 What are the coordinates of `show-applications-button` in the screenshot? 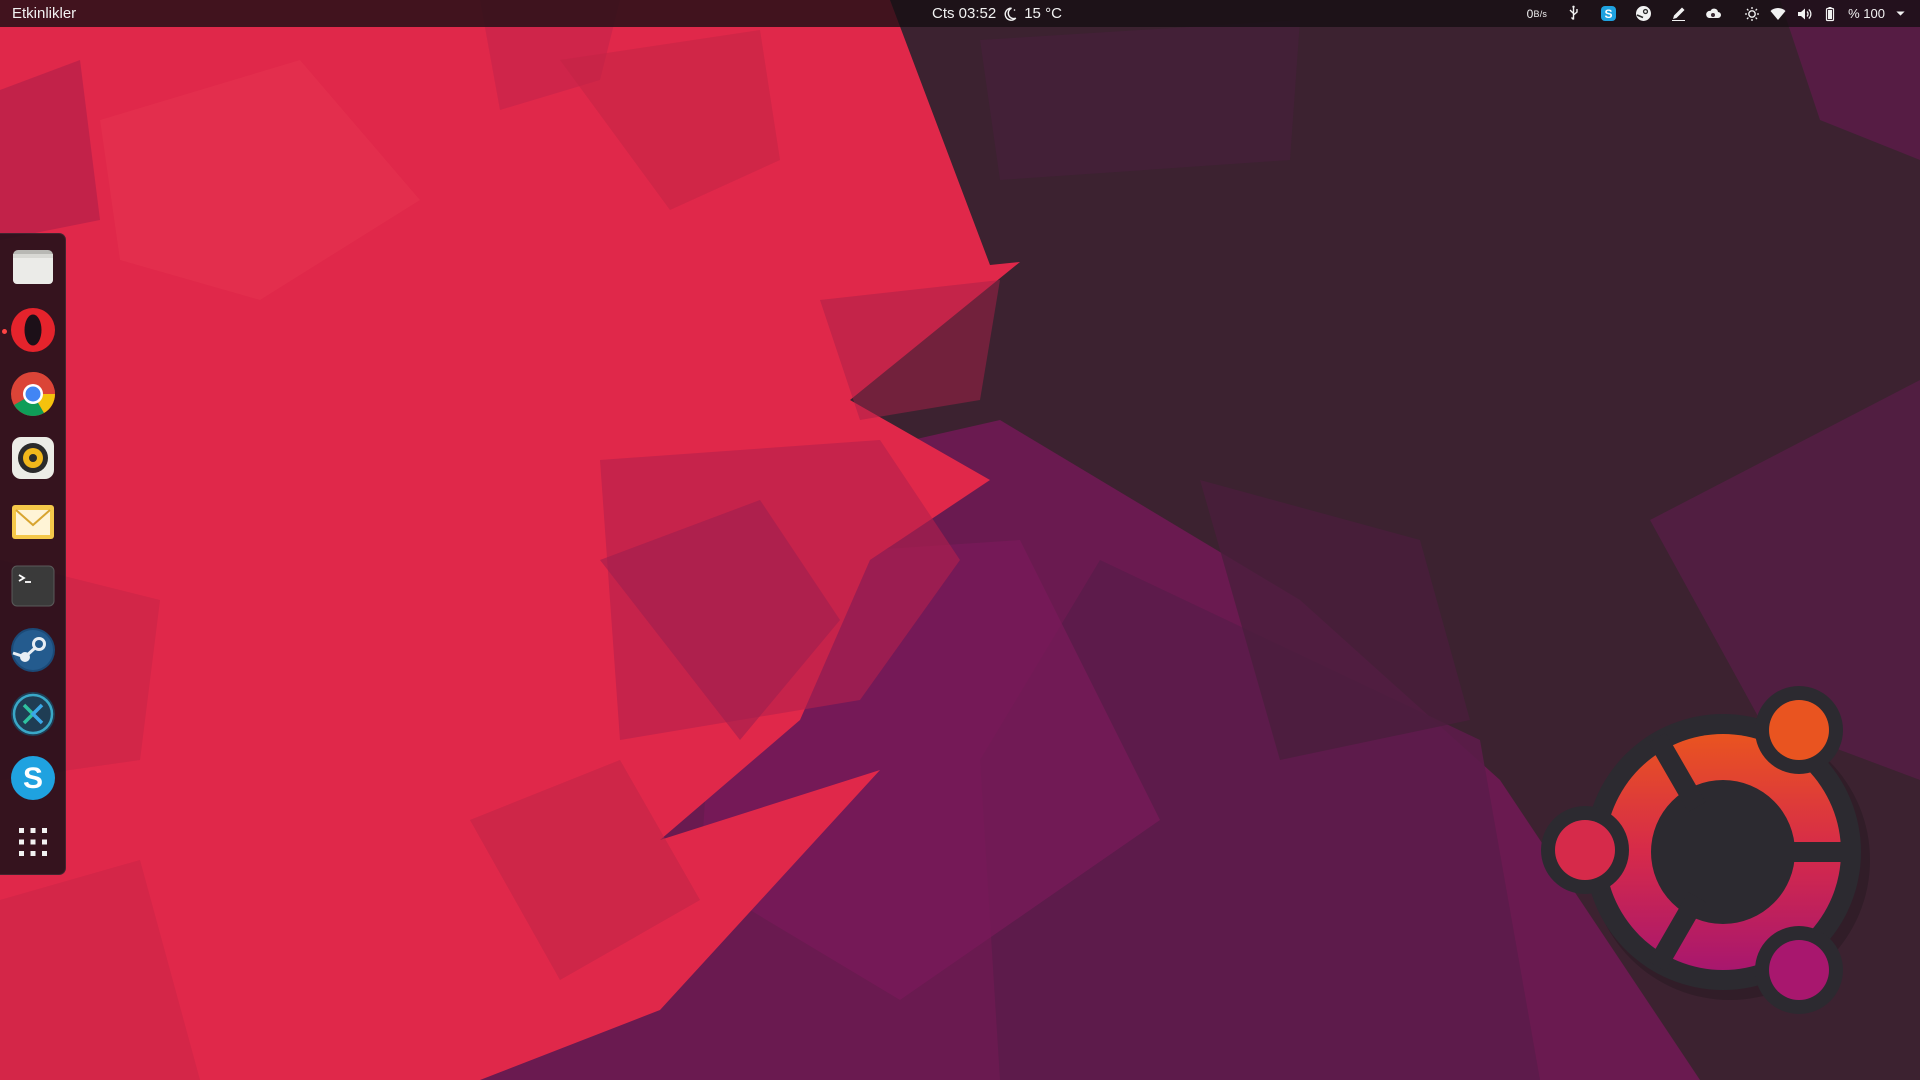 It's located at (33, 842).